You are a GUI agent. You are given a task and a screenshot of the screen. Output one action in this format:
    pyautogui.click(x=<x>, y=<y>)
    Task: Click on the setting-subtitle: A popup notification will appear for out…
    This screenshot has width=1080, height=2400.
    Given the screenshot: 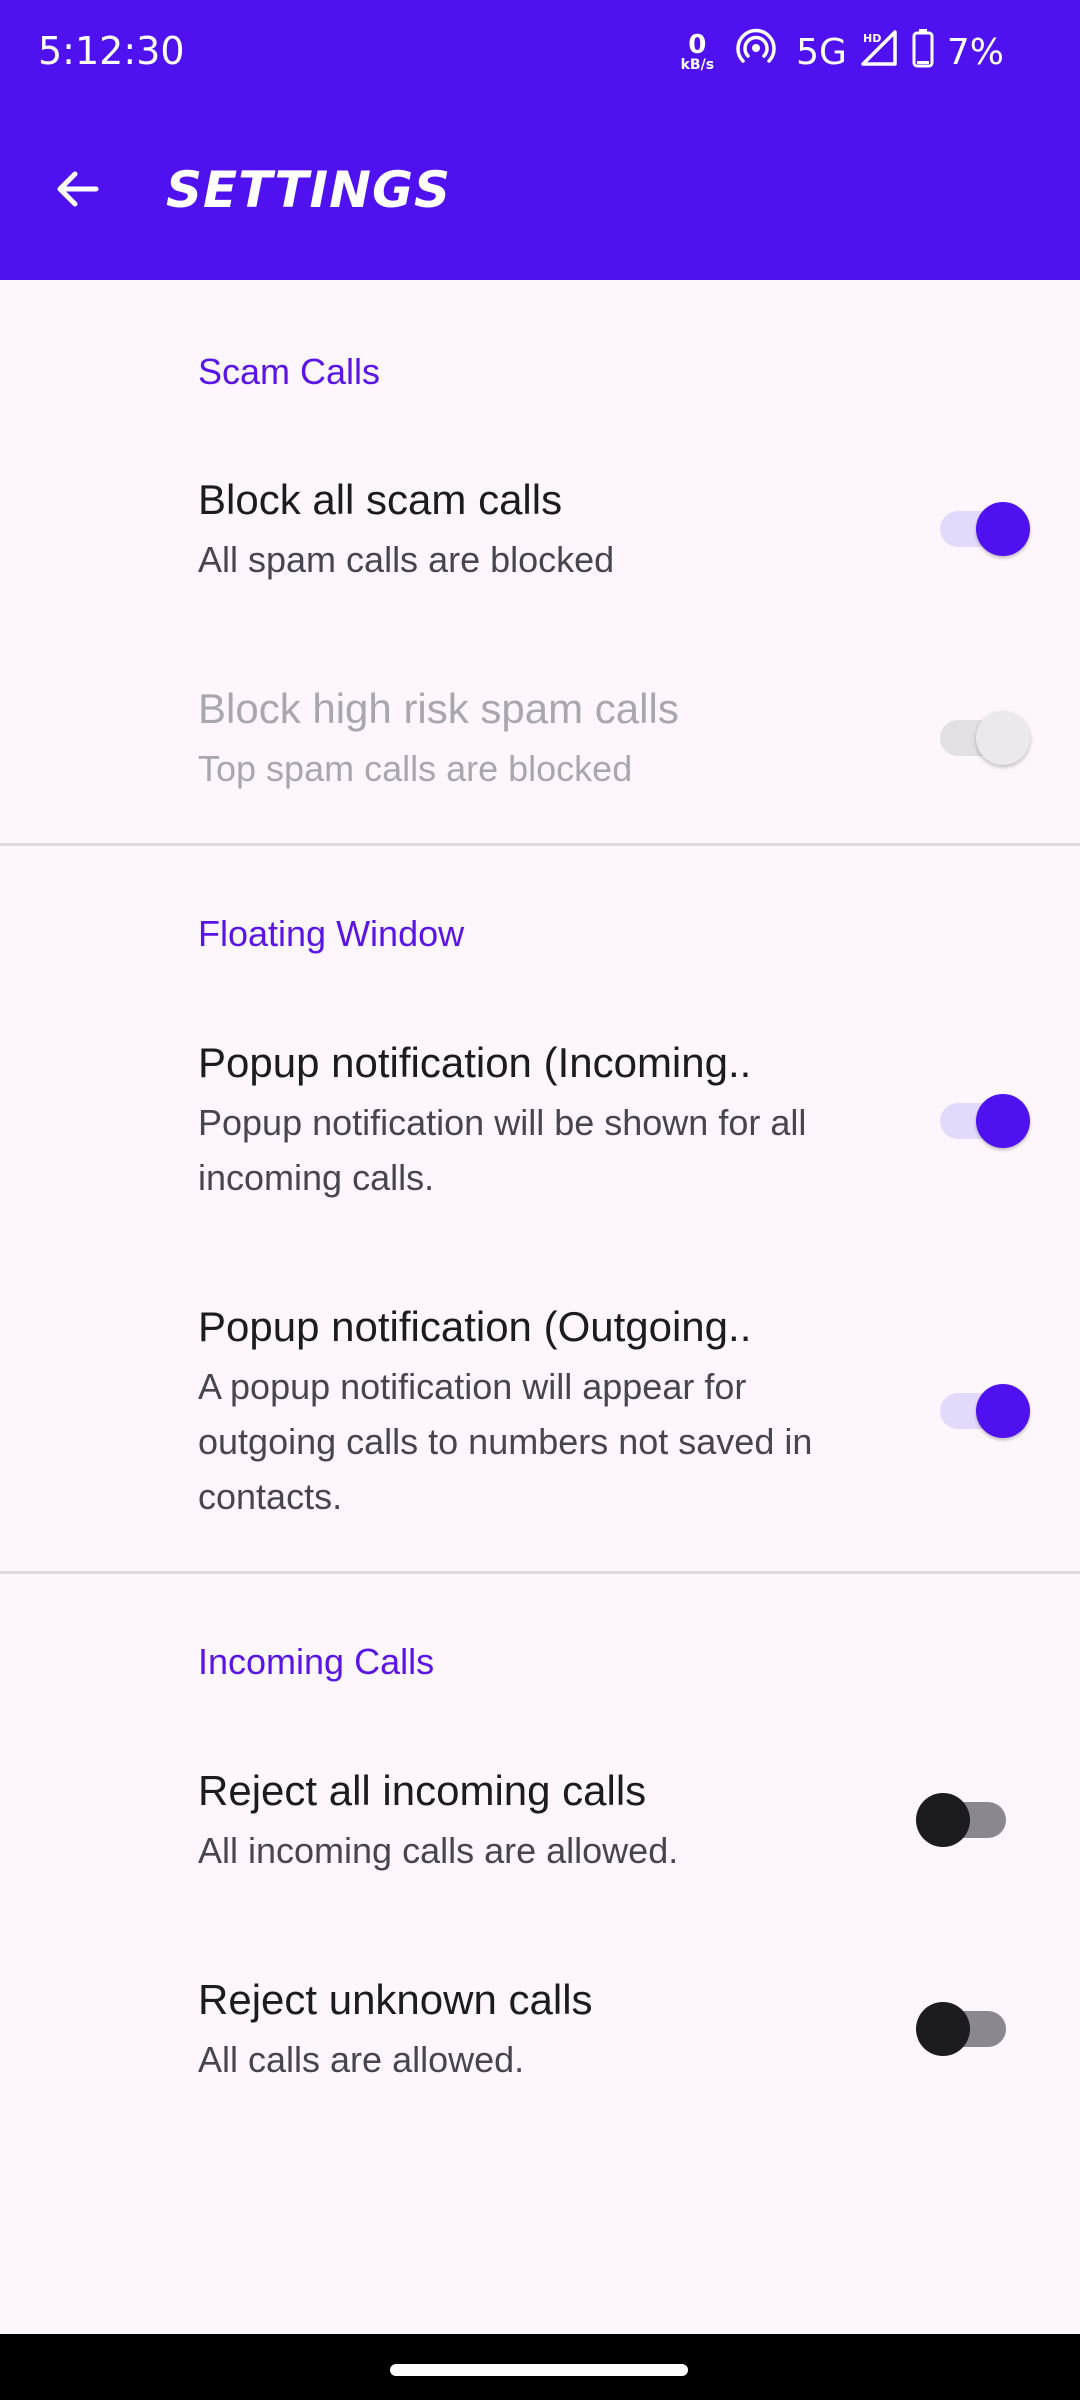 What is the action you would take?
    pyautogui.click(x=505, y=1441)
    